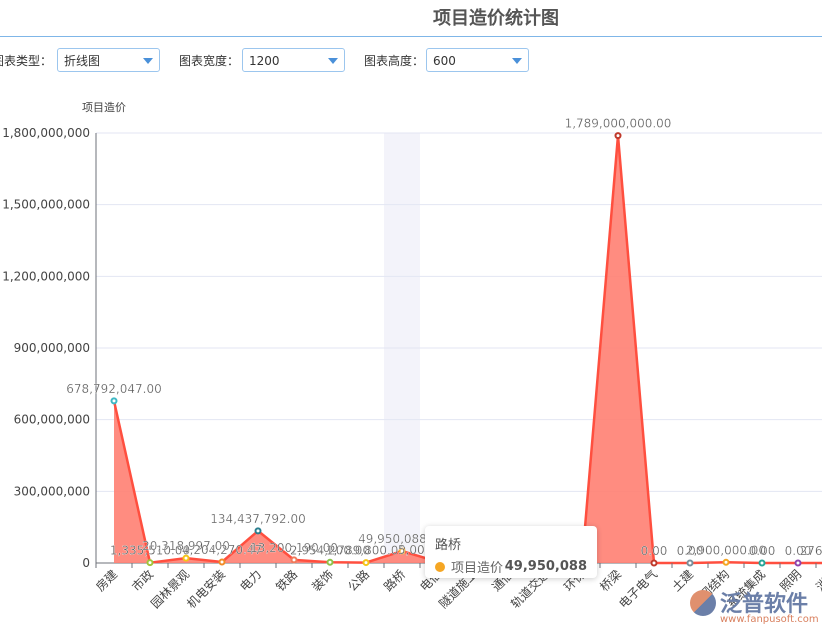 This screenshot has width=822, height=637. I want to click on data-label: 1,789,000,000.00, so click(618, 124).